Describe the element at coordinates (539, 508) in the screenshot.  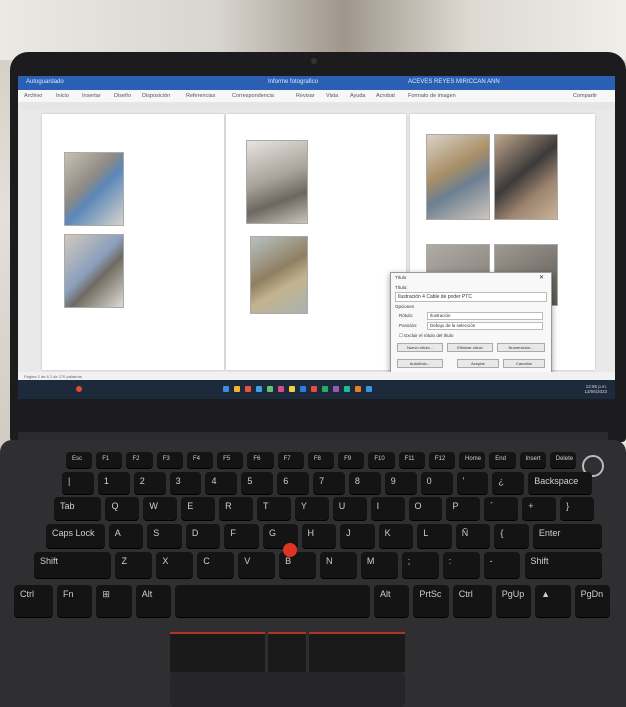
I see `key-: +` at that location.